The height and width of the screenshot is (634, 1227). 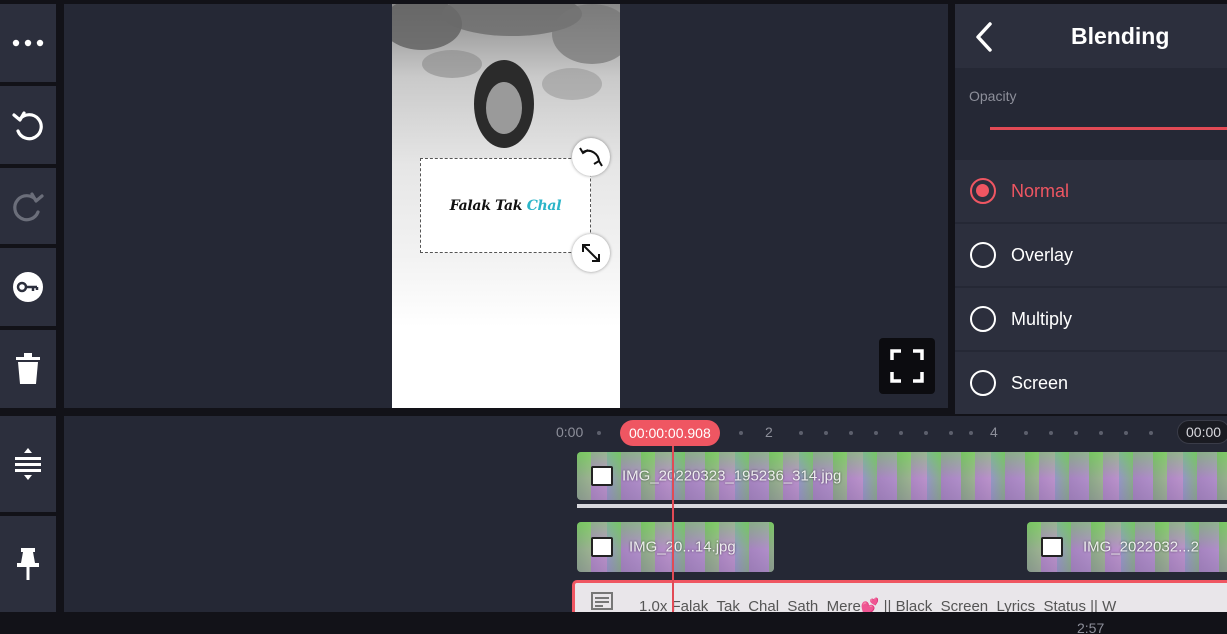 I want to click on clip-label: IMG_2022032...2, so click(x=1141, y=547).